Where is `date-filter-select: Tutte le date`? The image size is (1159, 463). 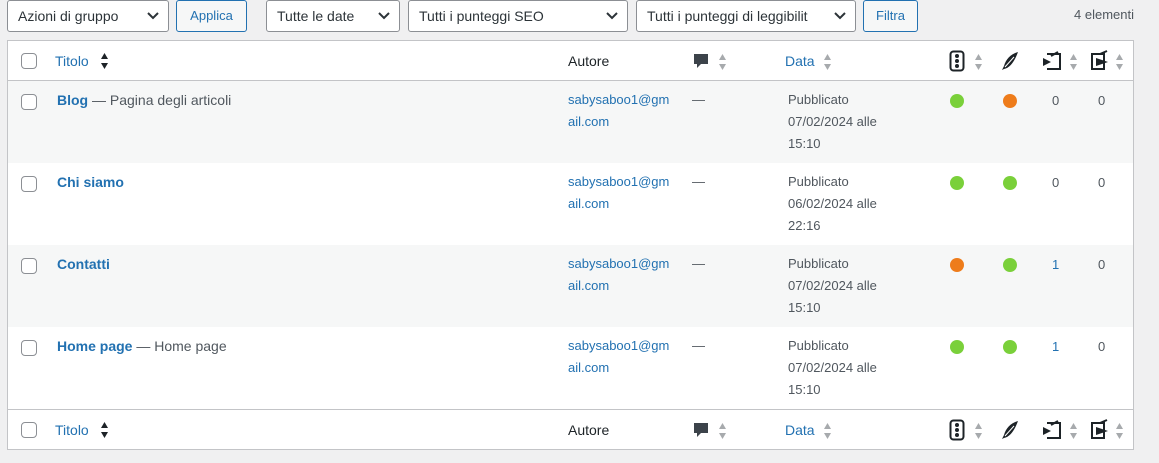
date-filter-select: Tutte le date is located at coordinates (333, 16).